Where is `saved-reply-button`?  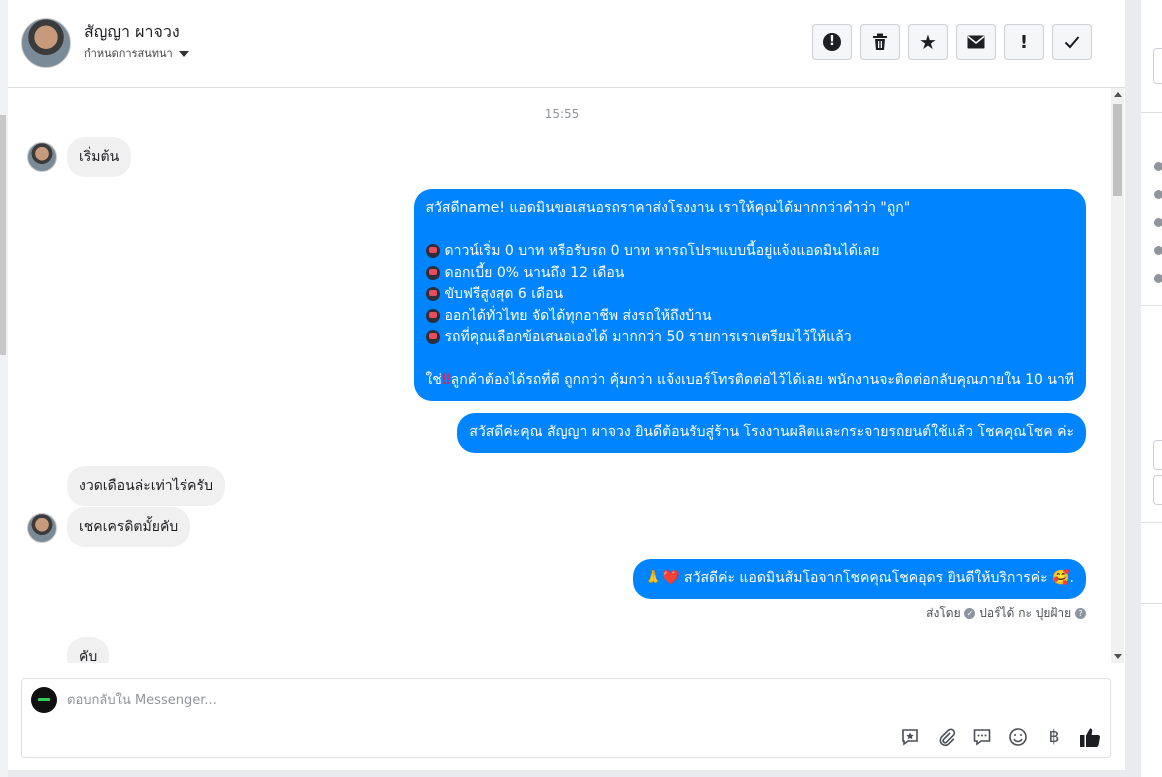 saved-reply-button is located at coordinates (910, 737).